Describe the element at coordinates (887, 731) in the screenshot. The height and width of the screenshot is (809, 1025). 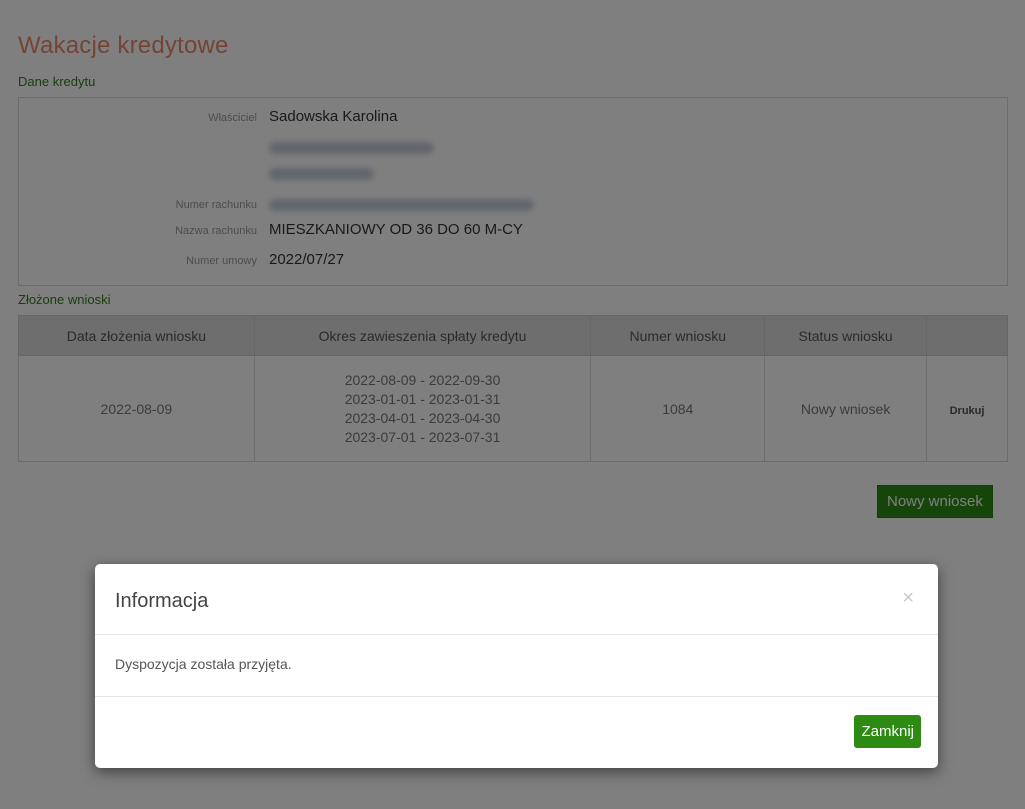
I see `close-modal-button: Zamknij` at that location.